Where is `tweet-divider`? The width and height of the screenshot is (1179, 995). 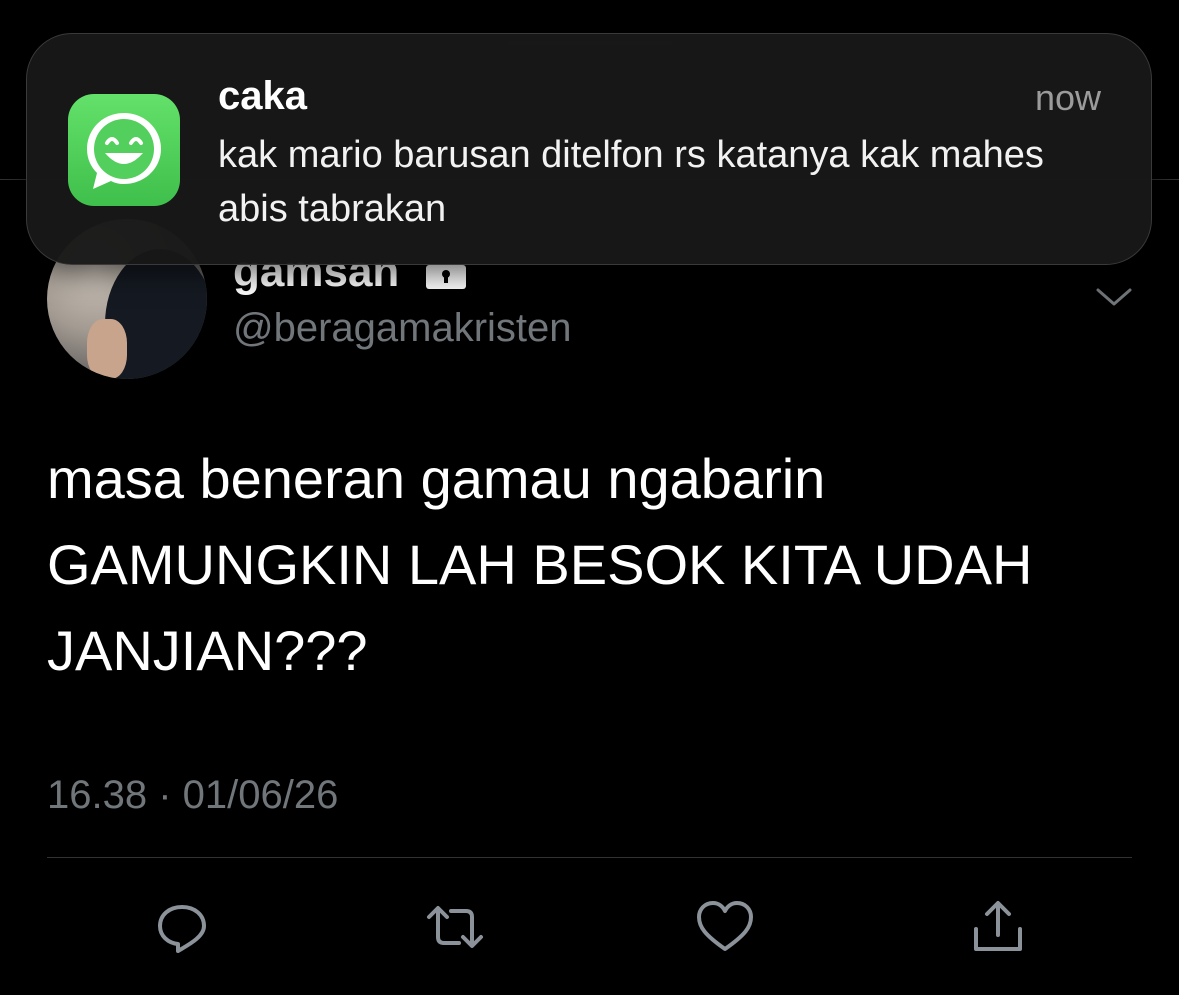
tweet-divider is located at coordinates (589, 857).